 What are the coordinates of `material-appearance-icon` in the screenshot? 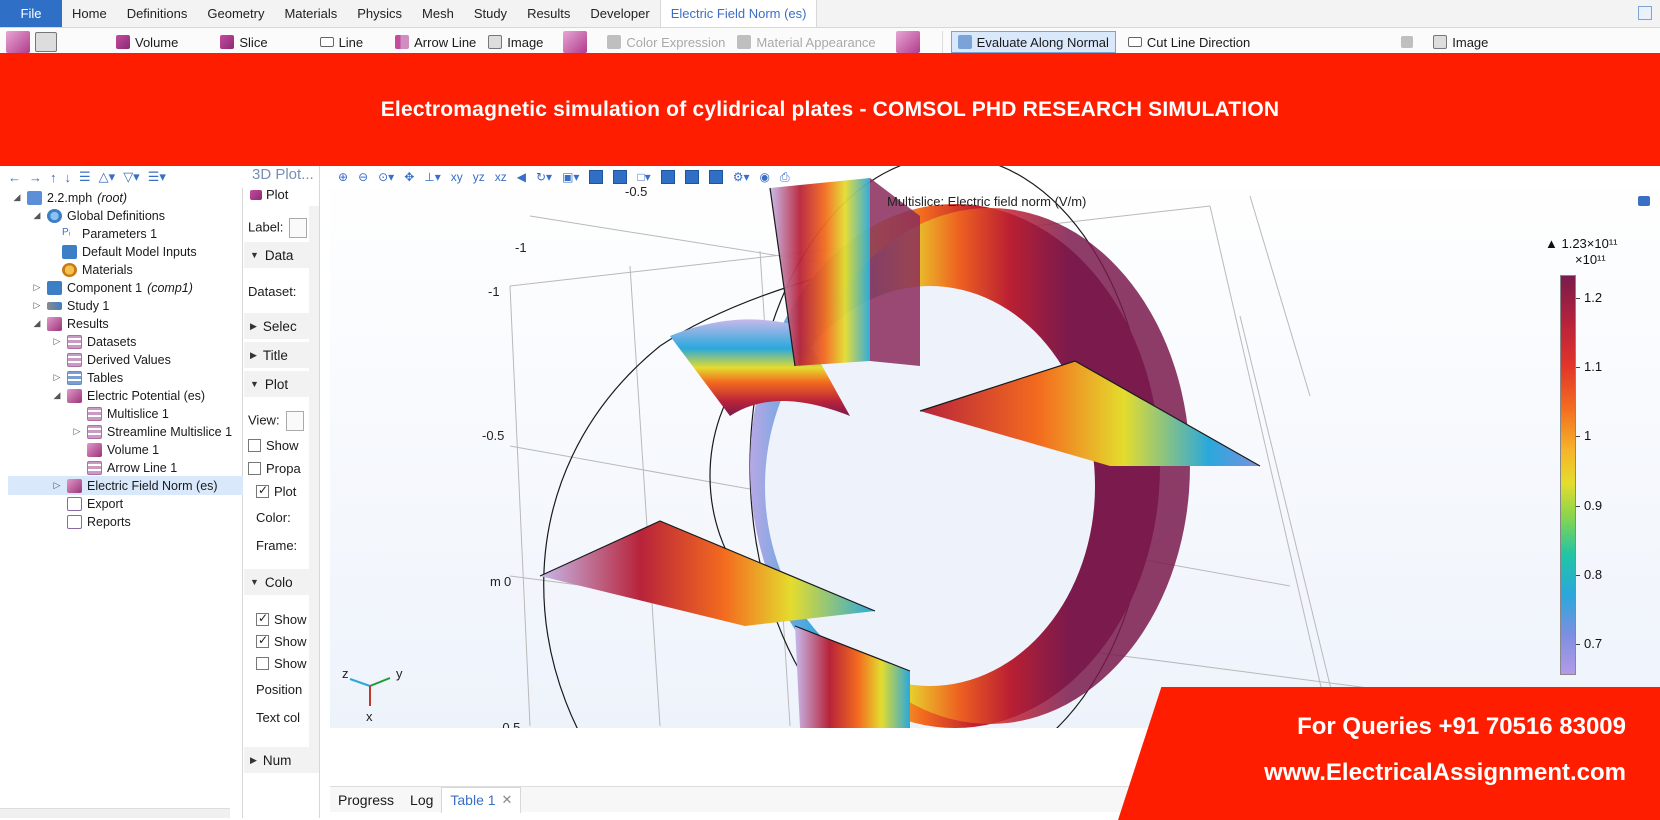 It's located at (744, 42).